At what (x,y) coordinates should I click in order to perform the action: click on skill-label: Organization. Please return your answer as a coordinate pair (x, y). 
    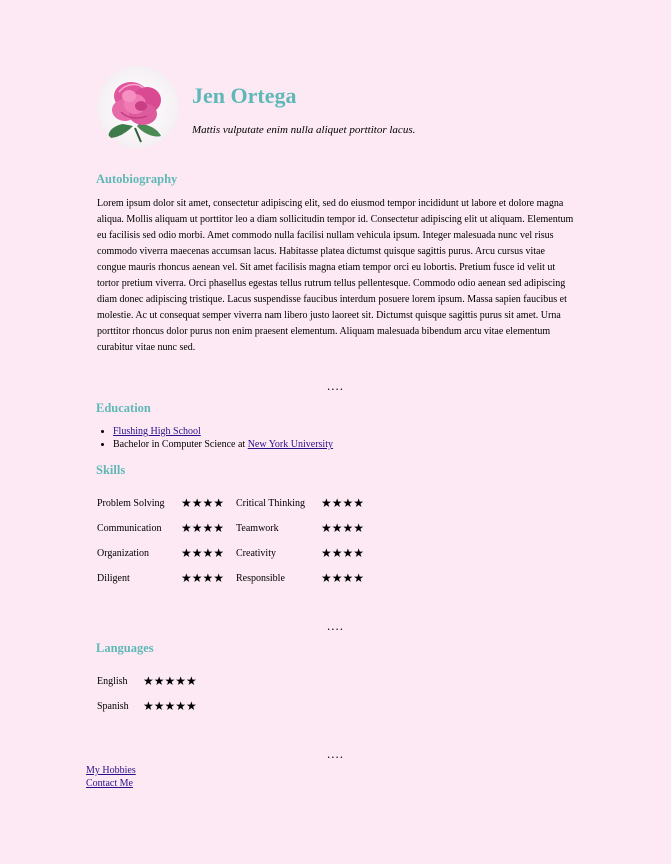
    Looking at the image, I should click on (123, 553).